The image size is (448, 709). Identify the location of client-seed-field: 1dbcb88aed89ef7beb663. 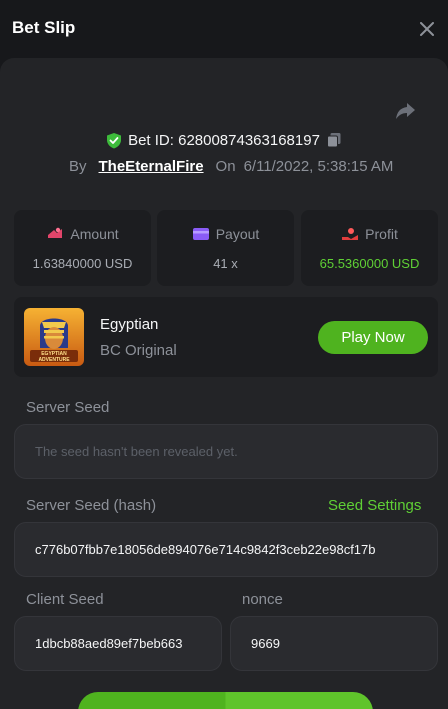
(118, 643).